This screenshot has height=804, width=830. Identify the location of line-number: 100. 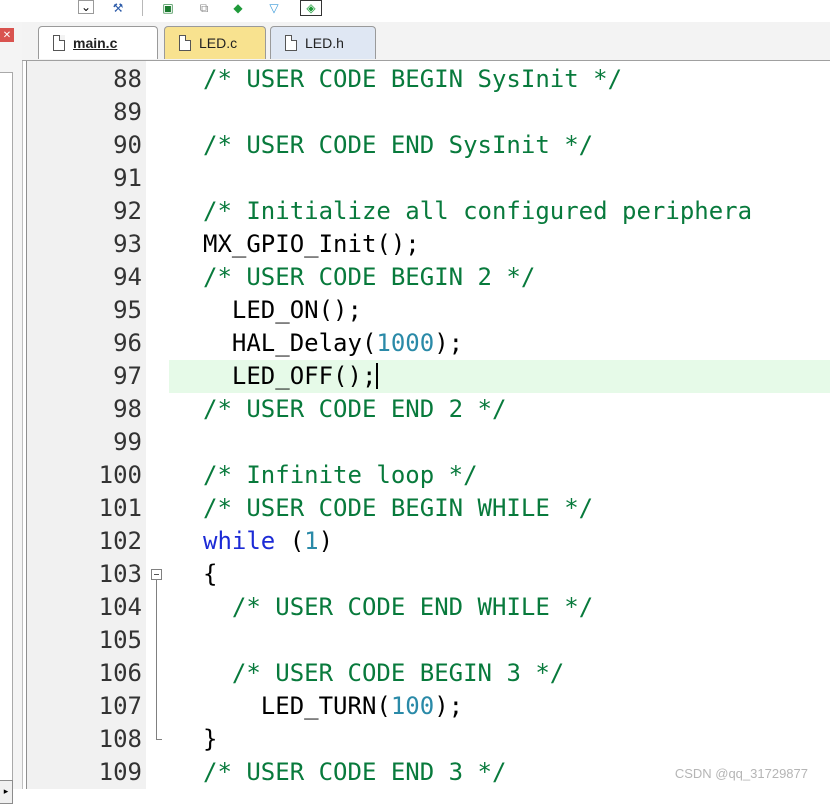
(120, 475).